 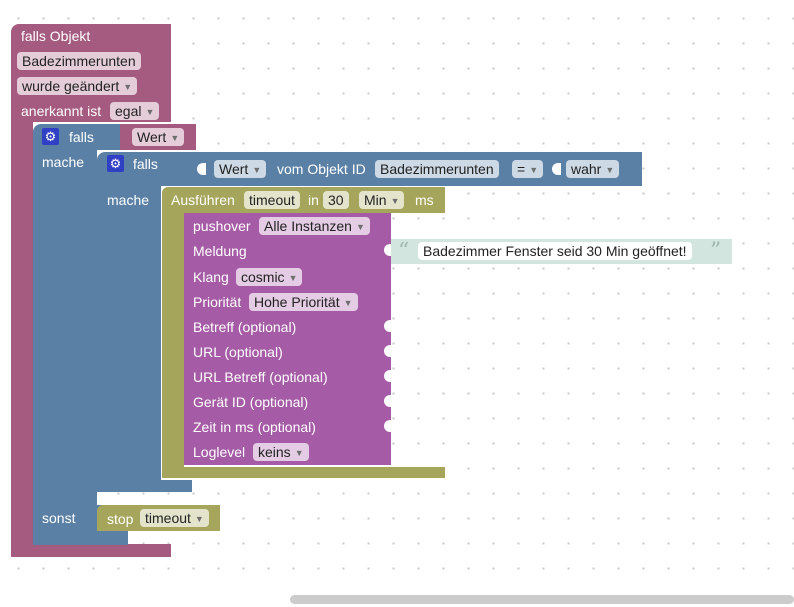 I want to click on compare-value: wahr, so click(x=586, y=169).